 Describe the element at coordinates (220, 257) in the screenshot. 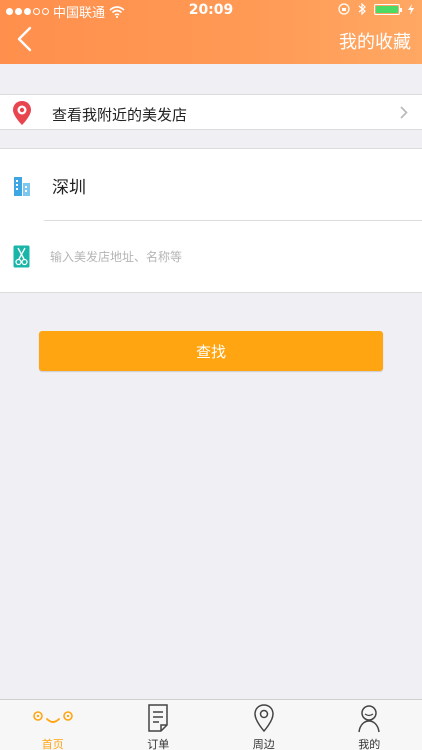

I see `salon-address-input` at that location.